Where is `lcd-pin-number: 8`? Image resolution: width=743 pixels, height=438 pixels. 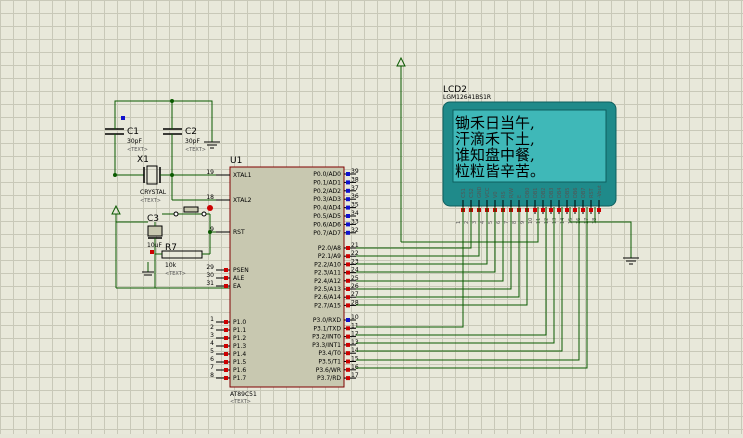 lcd-pin-number: 8 is located at coordinates (515, 222).